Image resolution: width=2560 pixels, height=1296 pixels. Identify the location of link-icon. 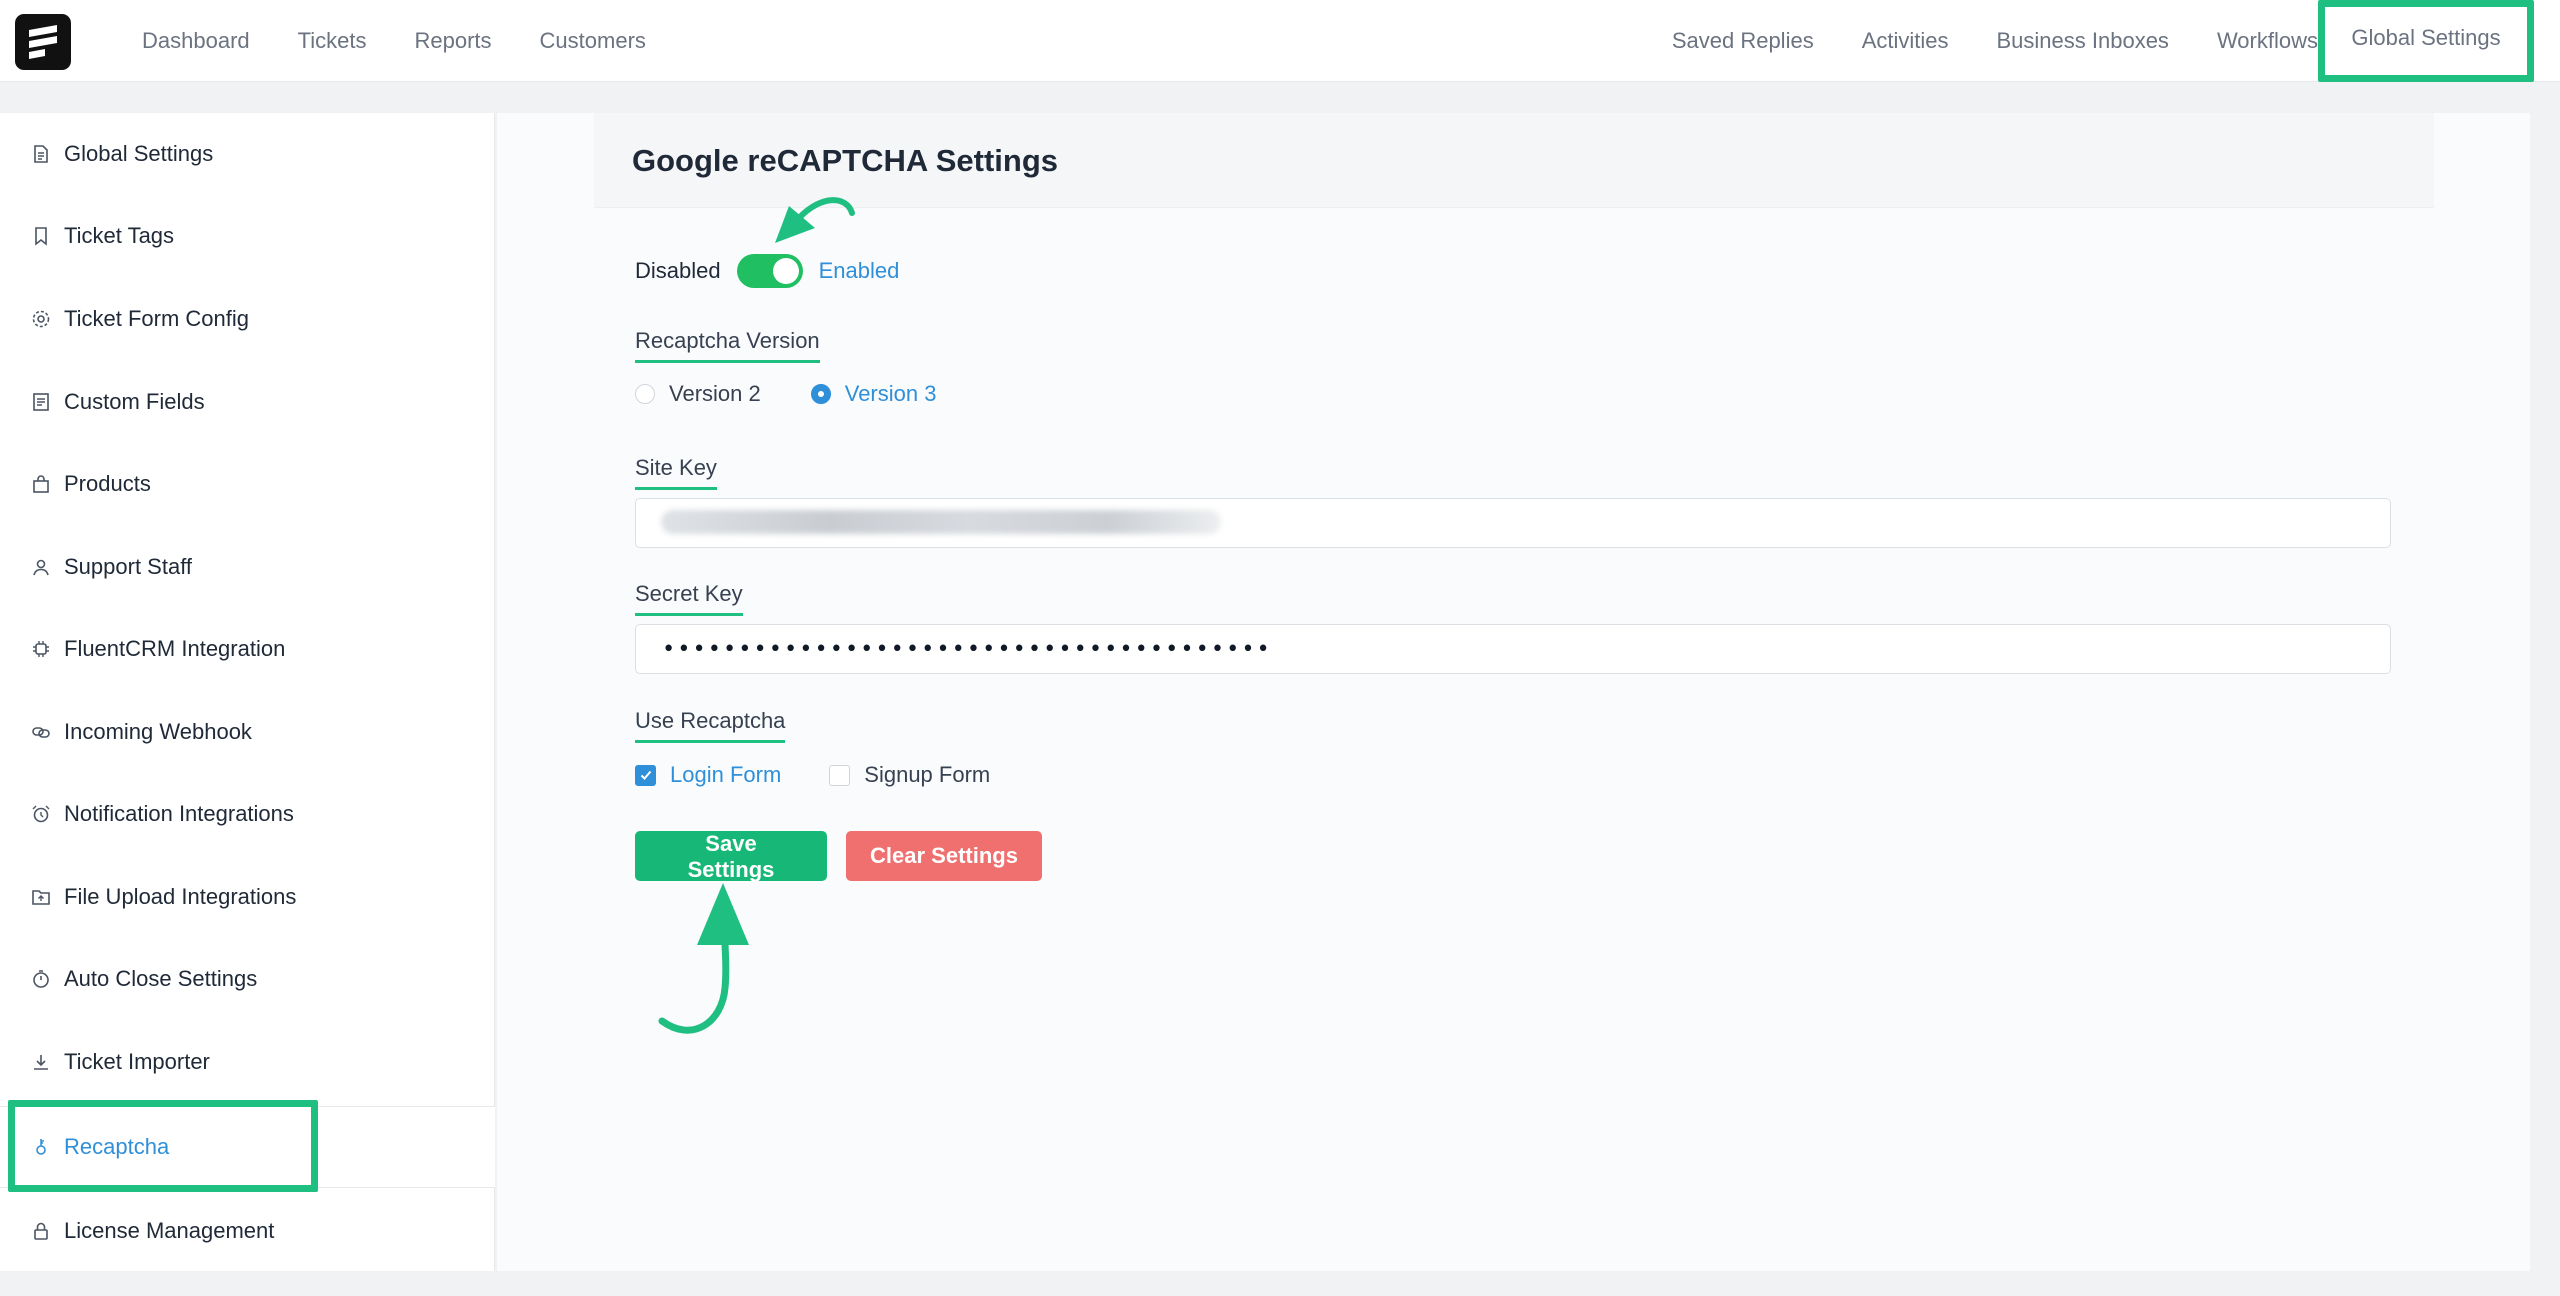
(41, 732).